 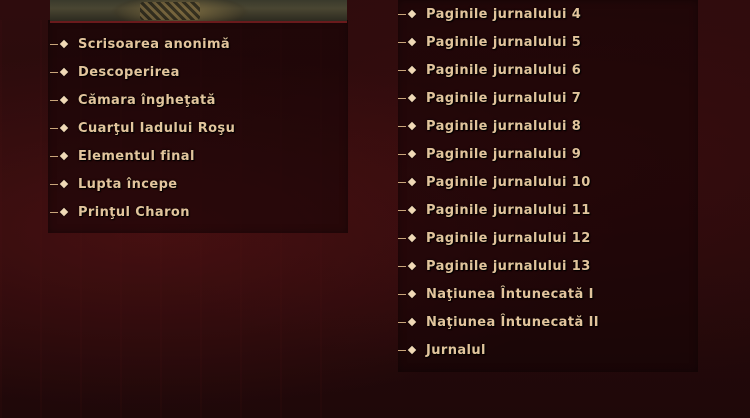 I want to click on quest-link: Descoperirea, so click(x=142, y=72).